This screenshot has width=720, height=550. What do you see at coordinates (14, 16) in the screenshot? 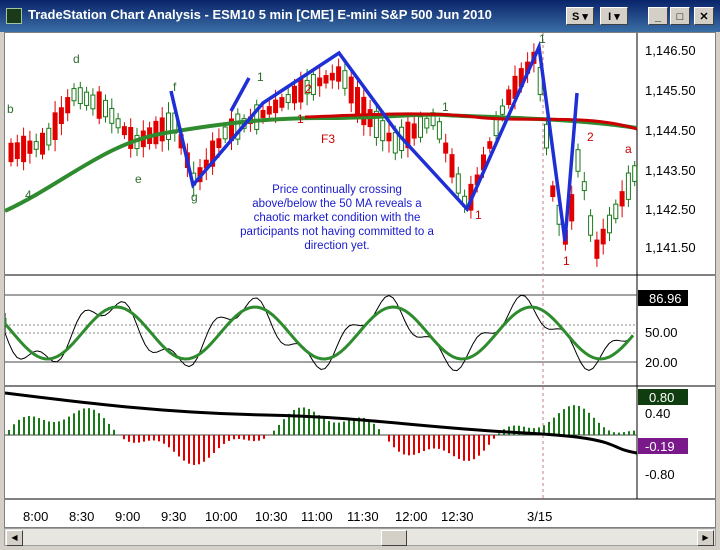
I see `tradestation-app-icon` at bounding box center [14, 16].